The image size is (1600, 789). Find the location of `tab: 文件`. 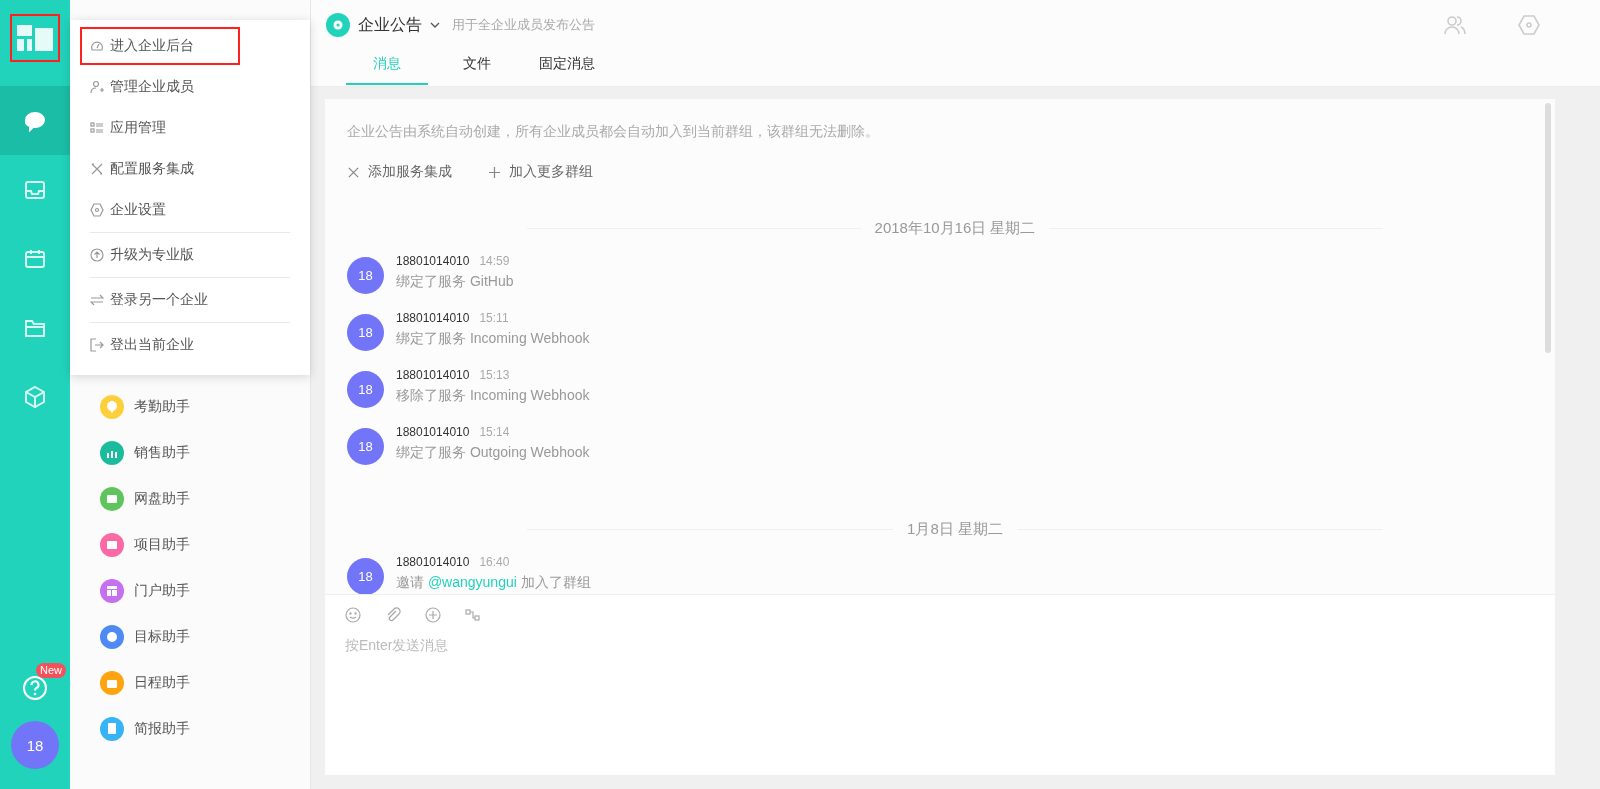

tab: 文件 is located at coordinates (477, 66).